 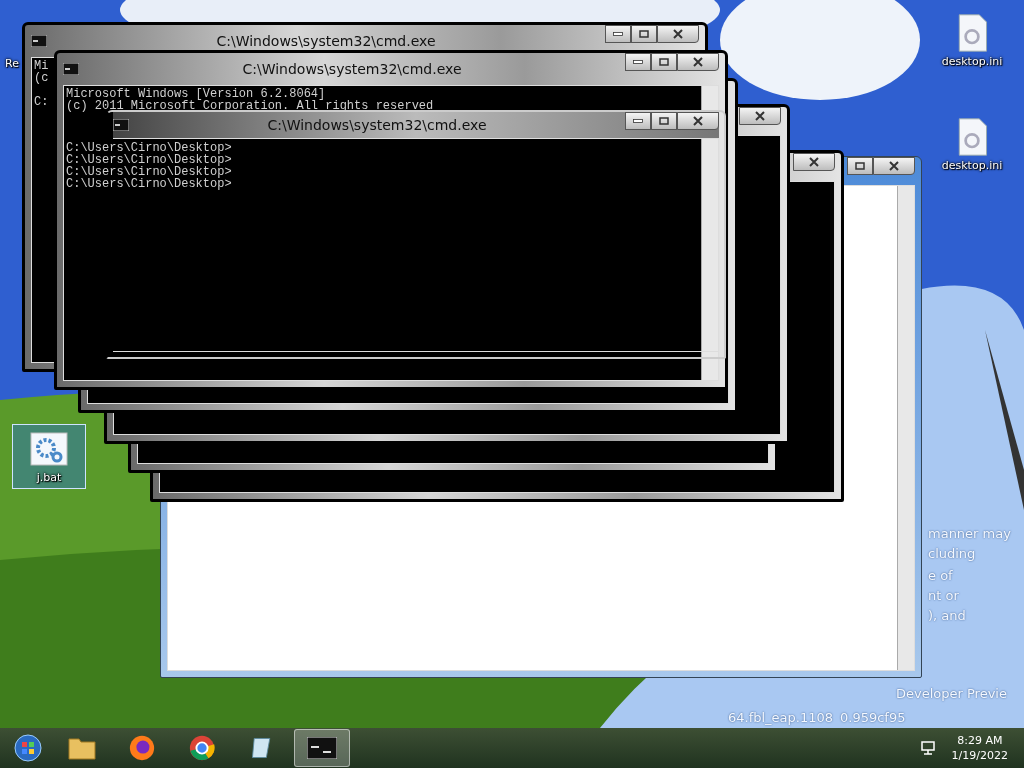 What do you see at coordinates (905, 428) in the screenshot?
I see `scrollbar` at bounding box center [905, 428].